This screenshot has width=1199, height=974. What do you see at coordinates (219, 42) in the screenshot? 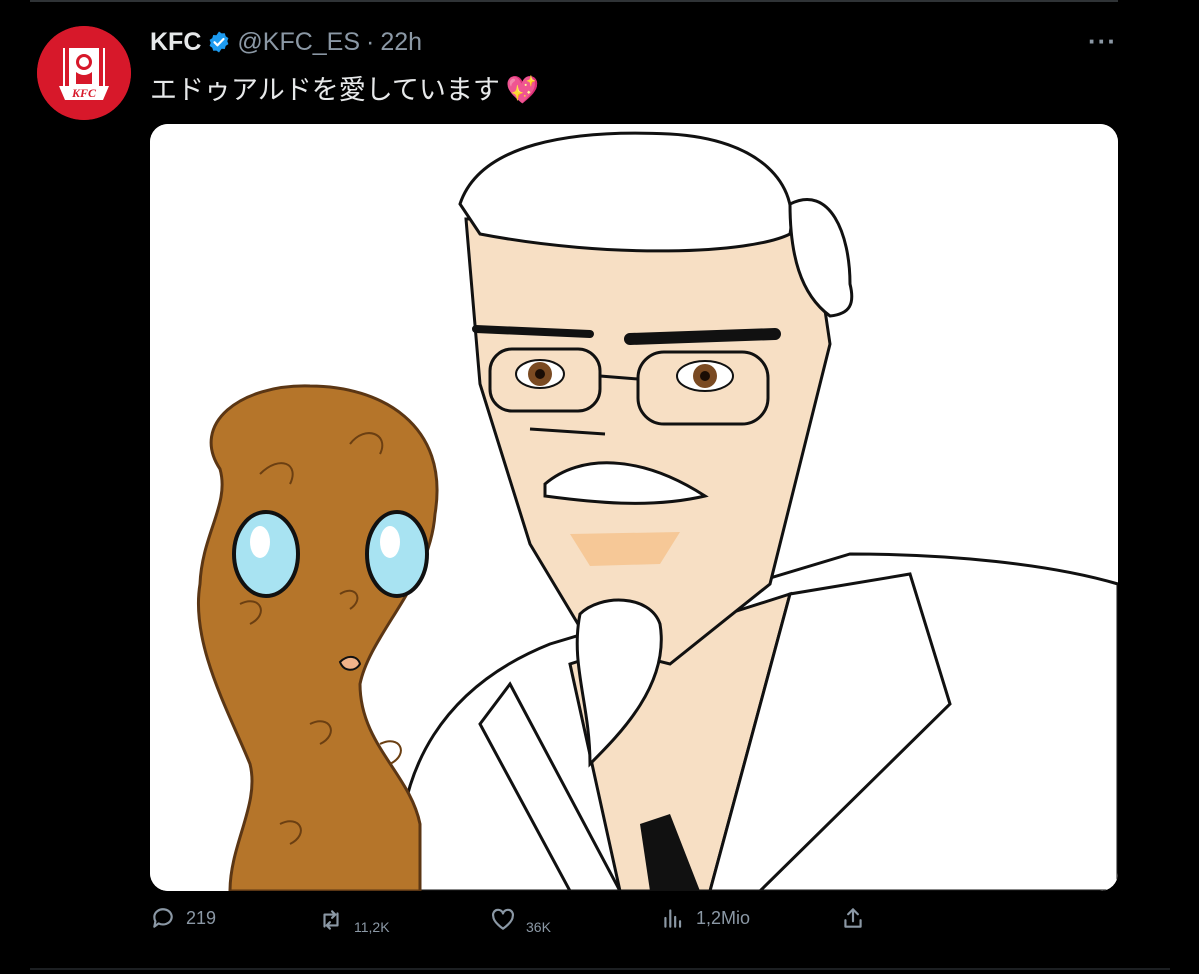
I see `verified-icon` at bounding box center [219, 42].